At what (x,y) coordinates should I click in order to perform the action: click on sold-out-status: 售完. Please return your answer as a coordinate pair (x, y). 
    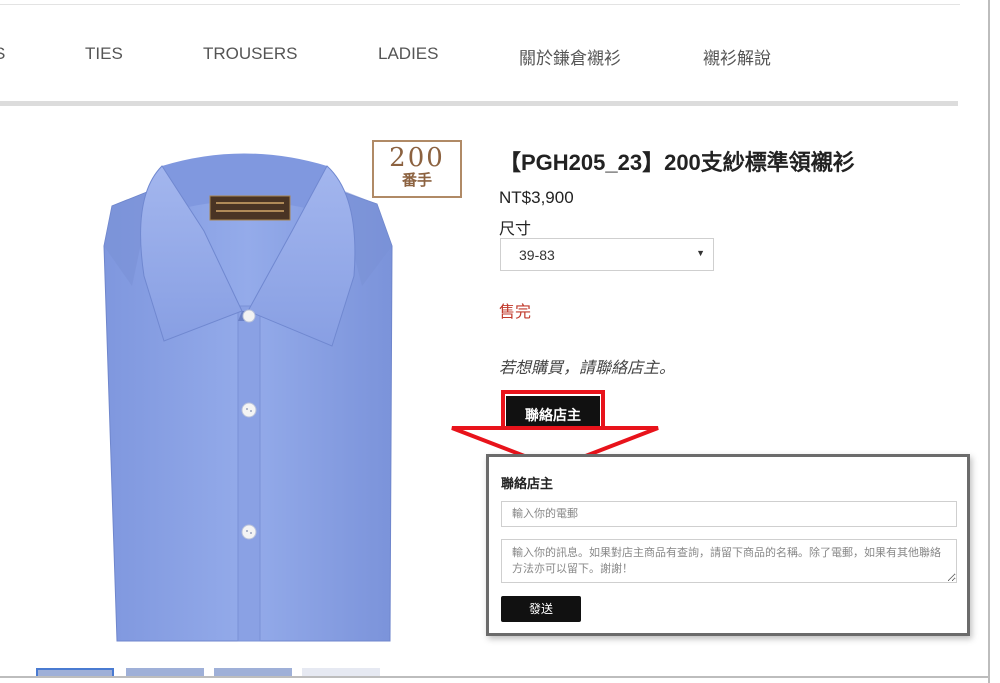
    Looking at the image, I should click on (515, 312).